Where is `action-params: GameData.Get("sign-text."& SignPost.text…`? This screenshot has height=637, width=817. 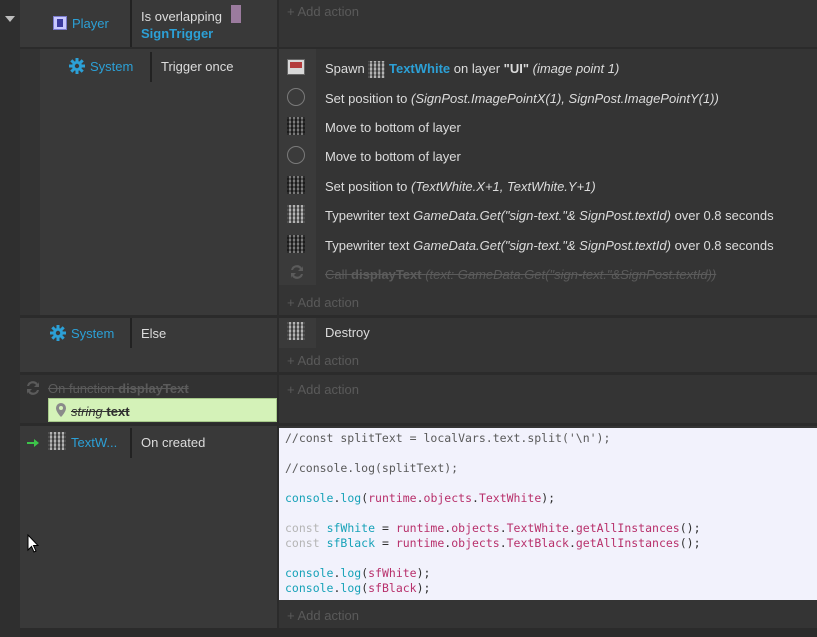
action-params: GameData.Get("sign-text."& SignPost.text… is located at coordinates (542, 215).